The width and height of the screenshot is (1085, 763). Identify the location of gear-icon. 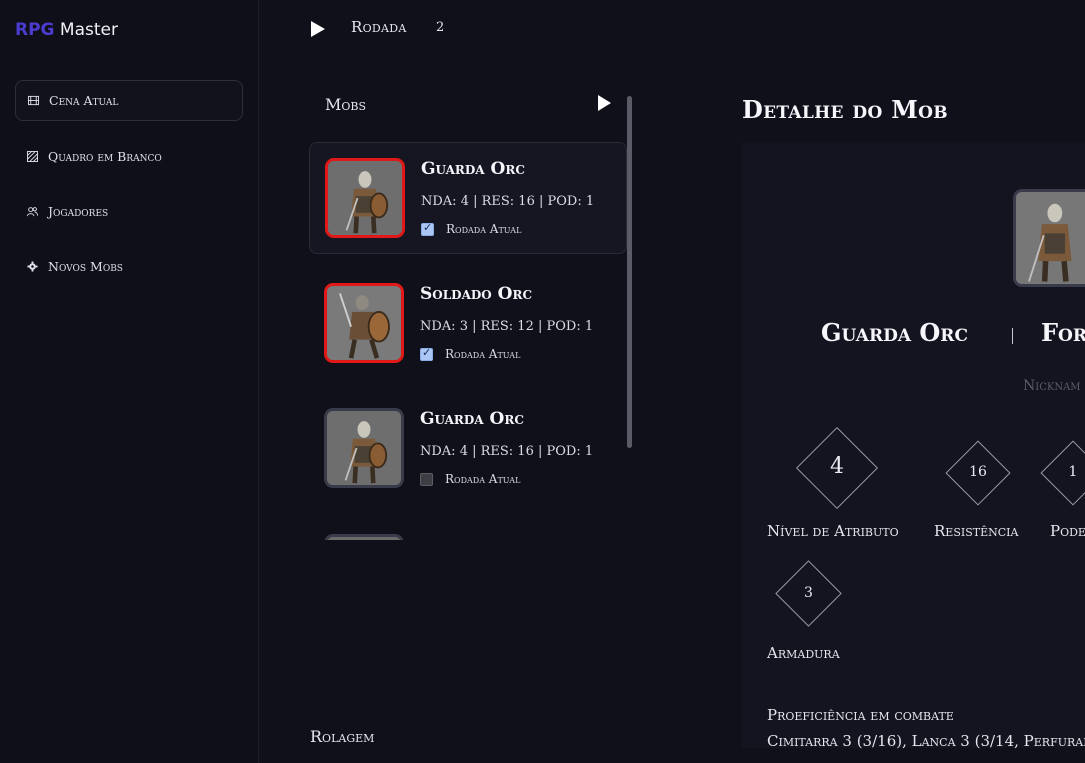
(32, 267).